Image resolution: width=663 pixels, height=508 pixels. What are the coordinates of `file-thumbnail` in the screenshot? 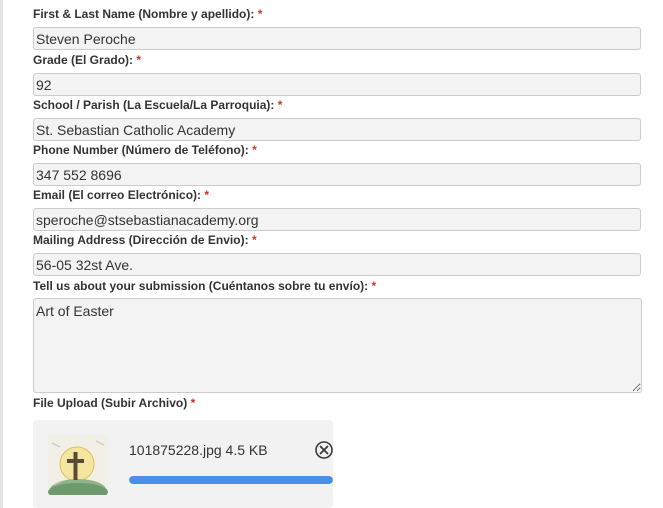 It's located at (78, 468).